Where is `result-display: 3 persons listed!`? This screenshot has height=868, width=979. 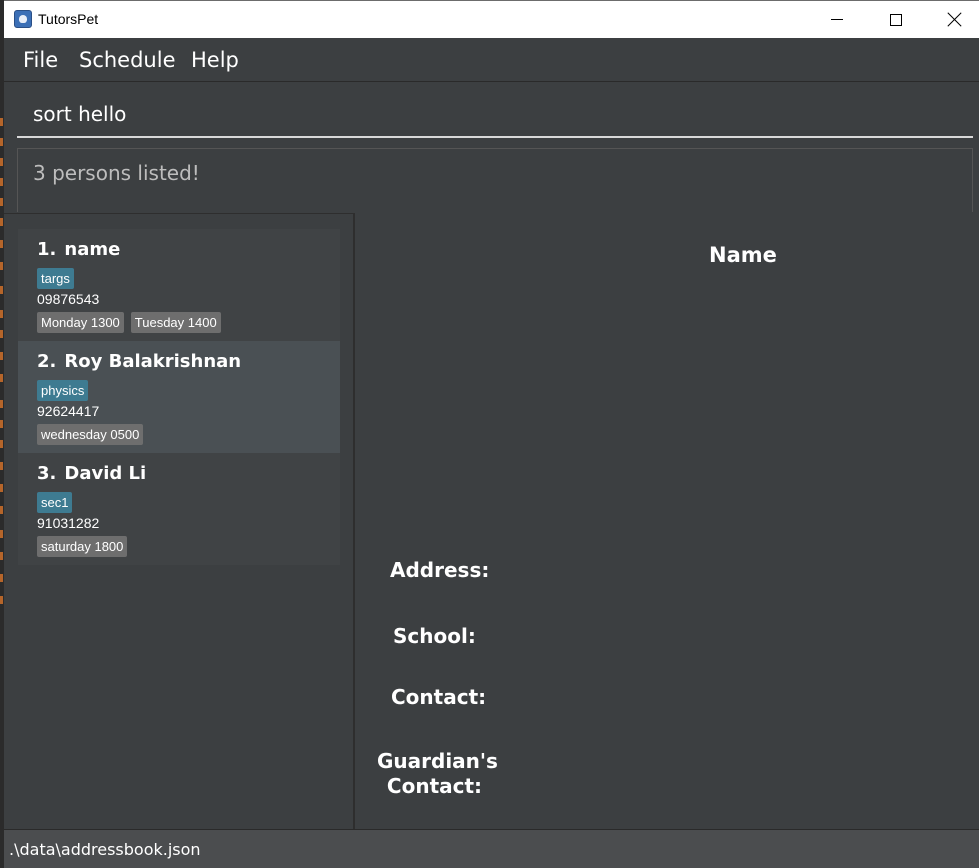
result-display: 3 persons listed! is located at coordinates (495, 180).